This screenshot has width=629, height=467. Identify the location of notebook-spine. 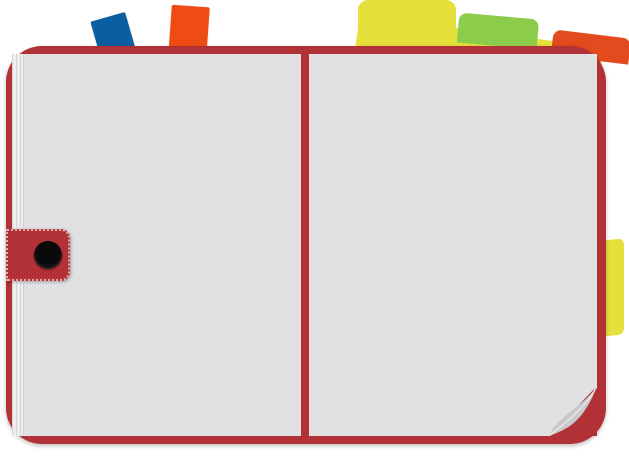
(305, 245).